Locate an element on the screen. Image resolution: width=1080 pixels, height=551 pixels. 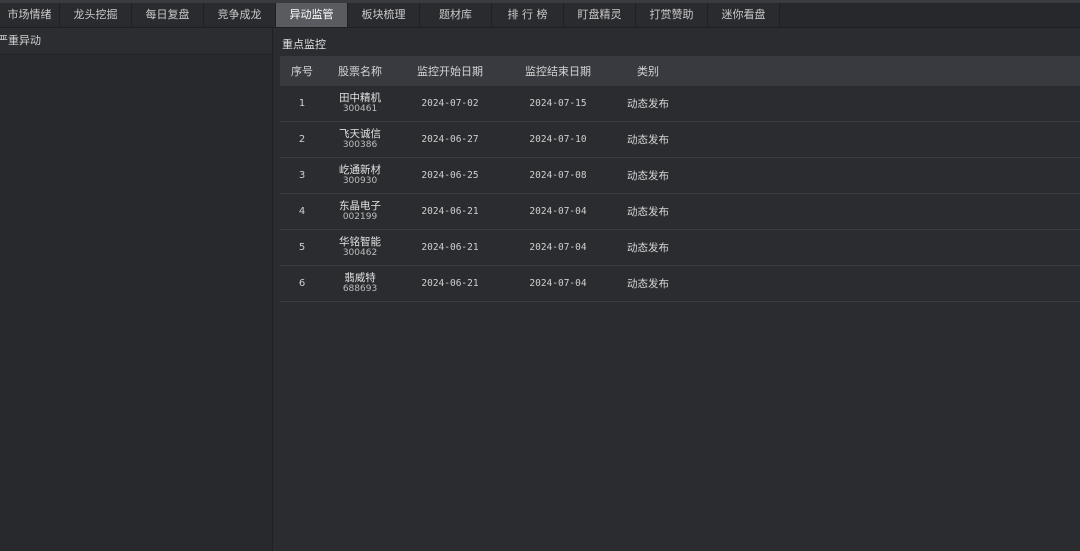
tab-leader-mining: 龙头挖掘 is located at coordinates (96, 15).